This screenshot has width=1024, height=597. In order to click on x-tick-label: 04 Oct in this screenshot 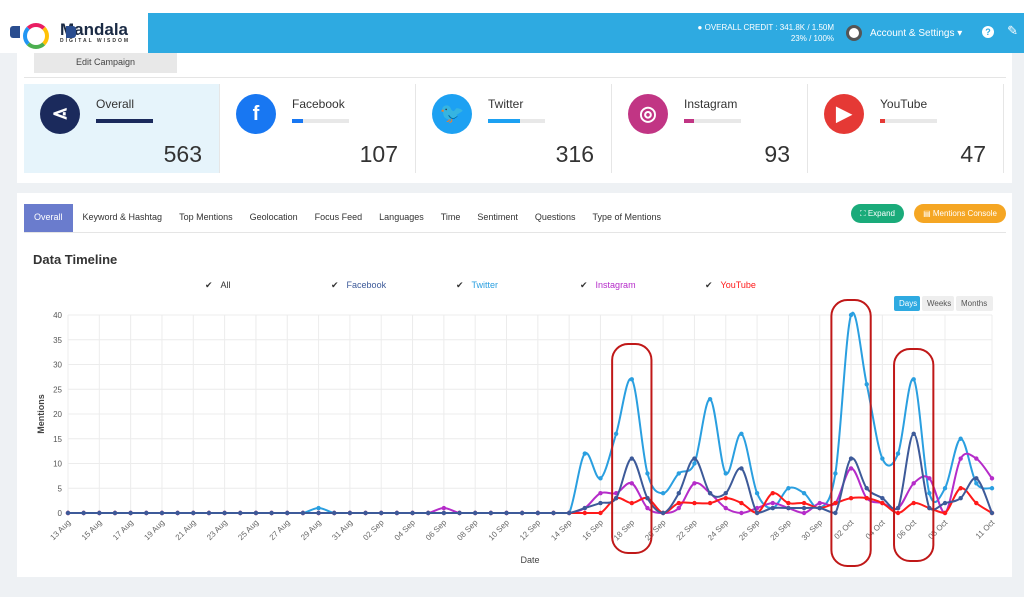, I will do `click(876, 530)`.